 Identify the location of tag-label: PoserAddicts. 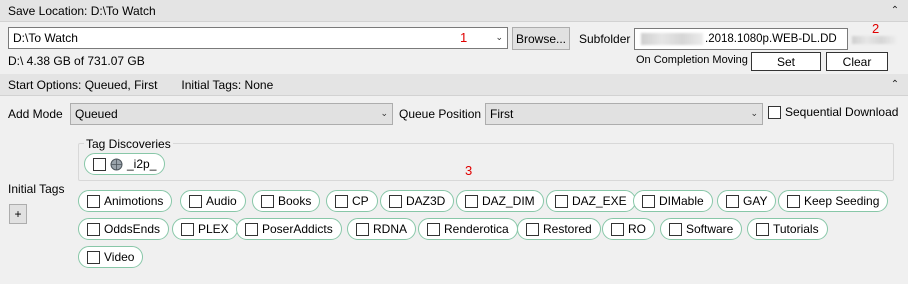
(297, 229).